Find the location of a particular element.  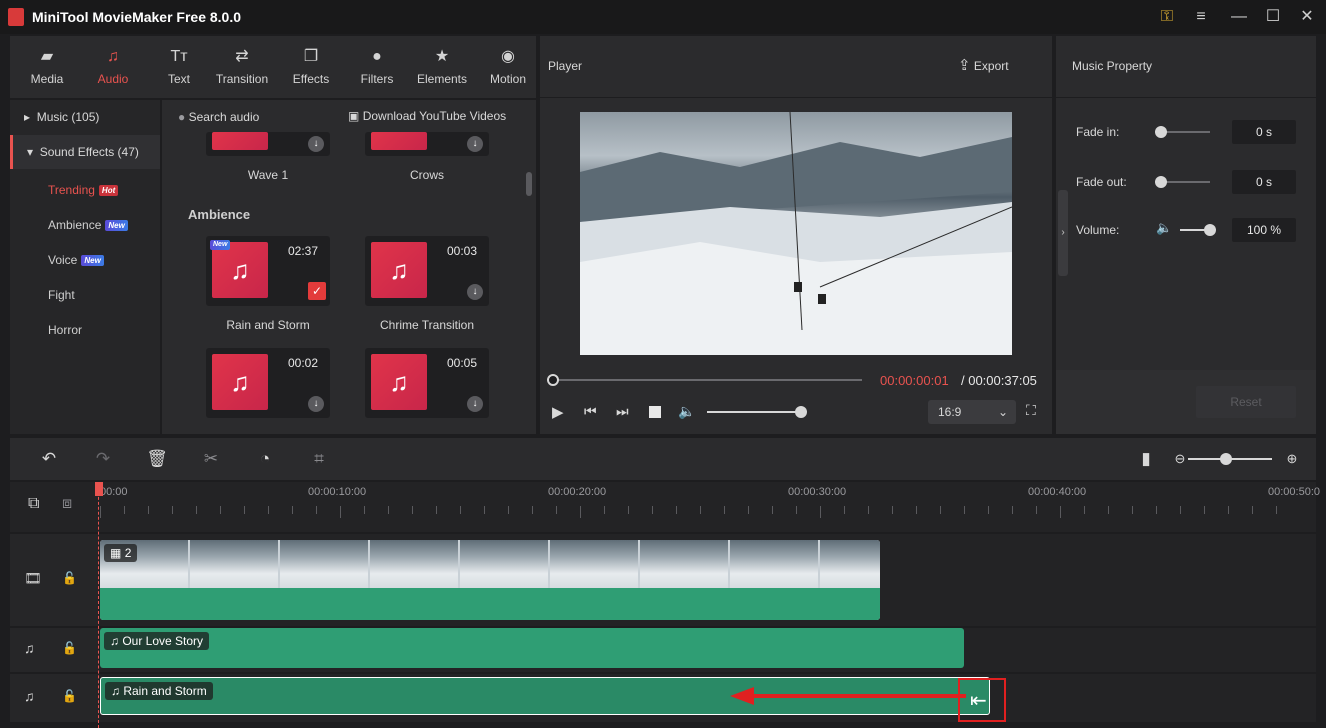

stop-icon is located at coordinates (655, 412).